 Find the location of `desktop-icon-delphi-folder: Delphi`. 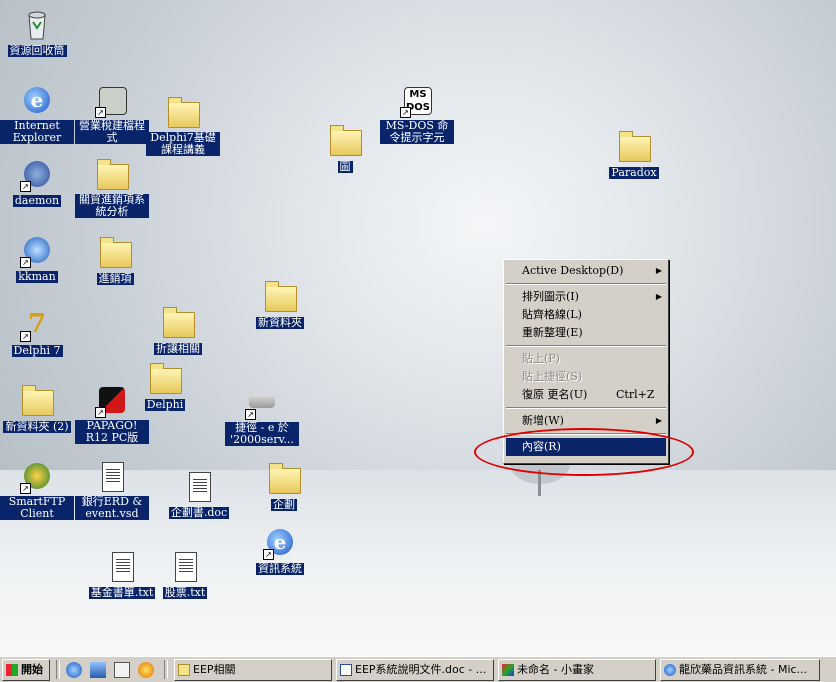

desktop-icon-delphi-folder: Delphi is located at coordinates (165, 386).